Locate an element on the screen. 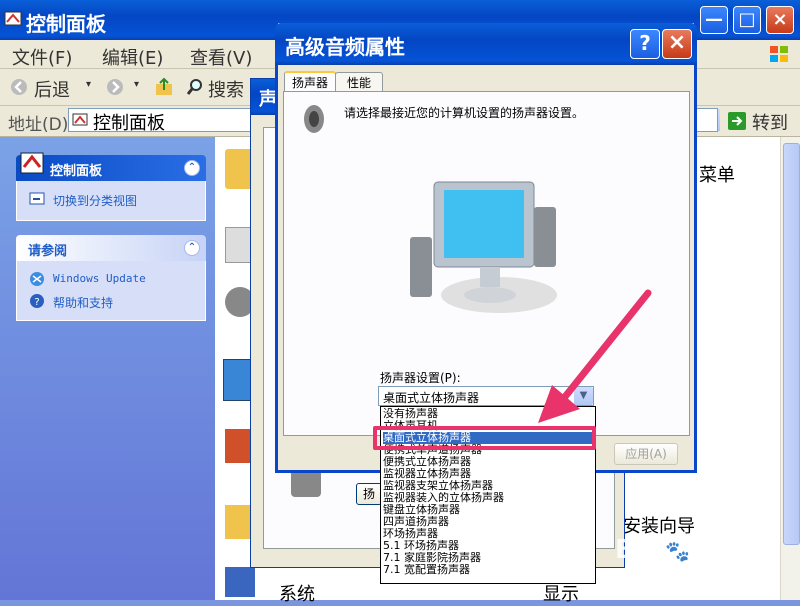  menu-item-fragment: 菜单 is located at coordinates (717, 175).